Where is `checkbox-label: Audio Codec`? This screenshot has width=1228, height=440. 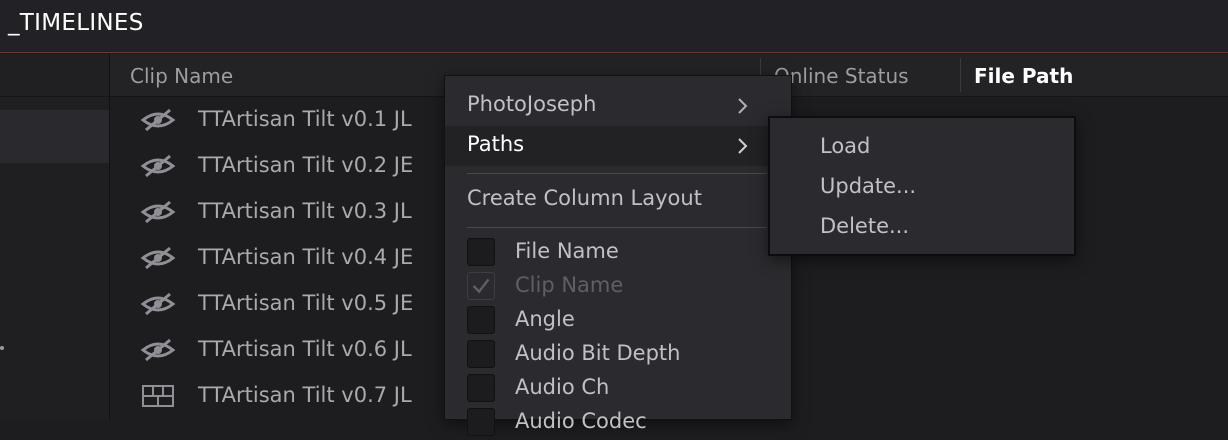
checkbox-label: Audio Codec is located at coordinates (581, 421).